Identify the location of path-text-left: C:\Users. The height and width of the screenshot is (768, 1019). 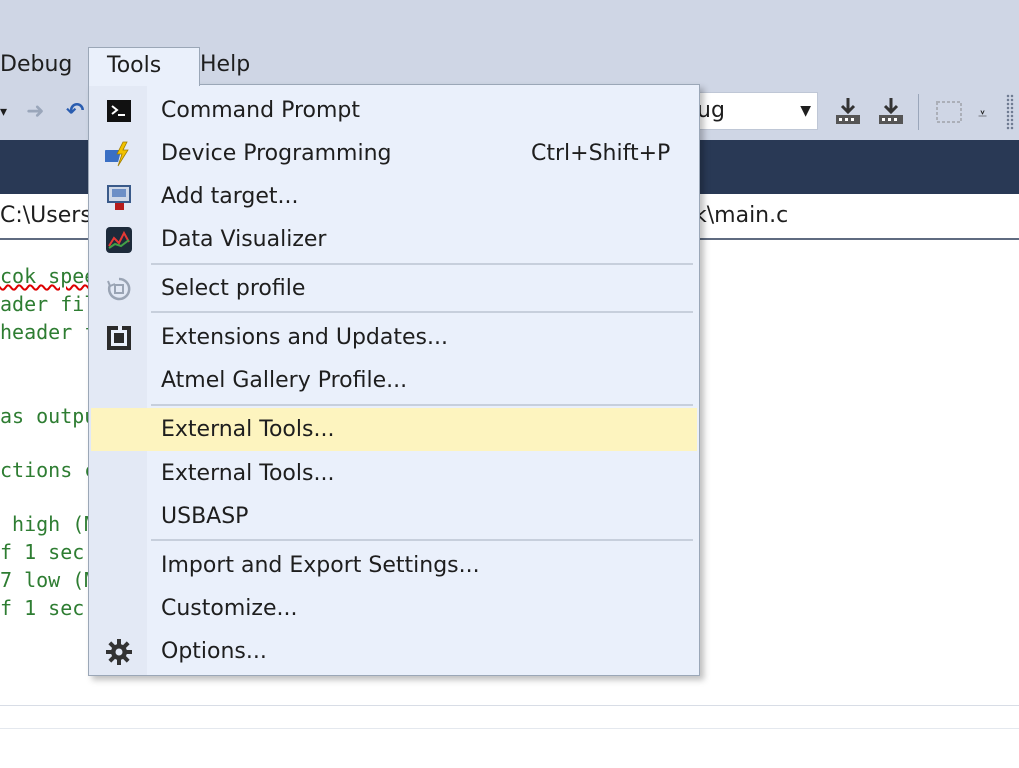
(46, 215).